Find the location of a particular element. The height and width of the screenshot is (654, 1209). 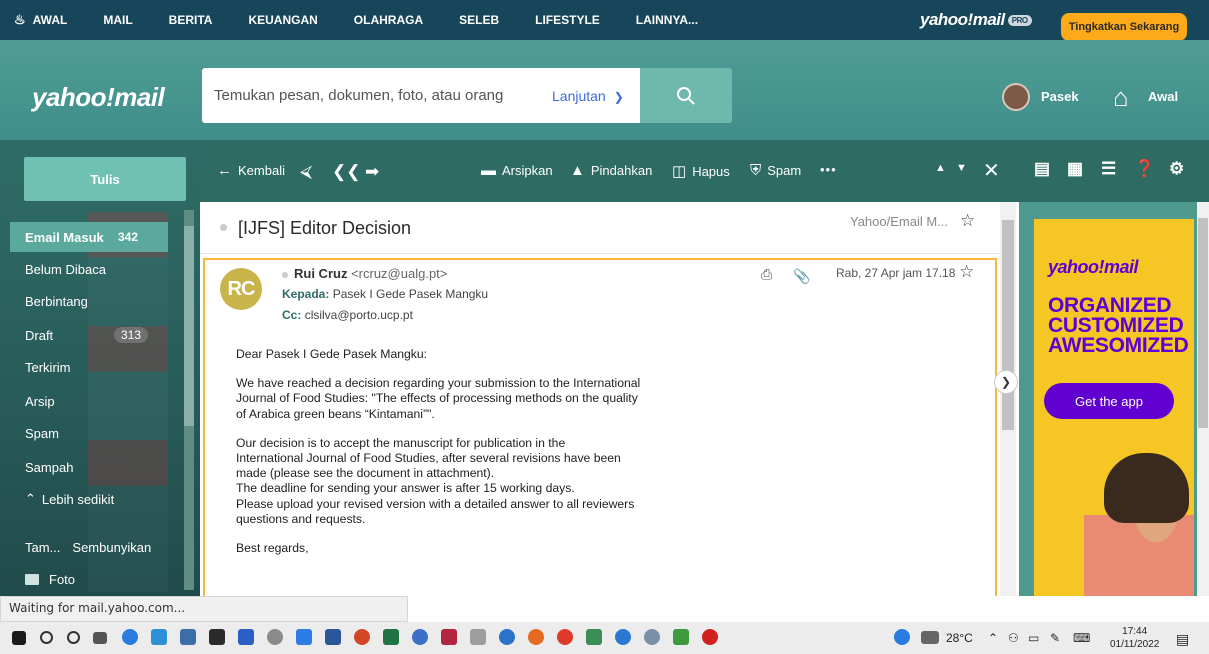

archive-button: ▬ Arsipkan is located at coordinates (517, 170).